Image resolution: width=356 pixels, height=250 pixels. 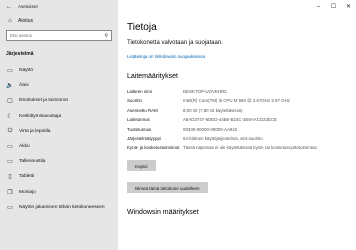 I want to click on search-input, so click(x=57, y=35).